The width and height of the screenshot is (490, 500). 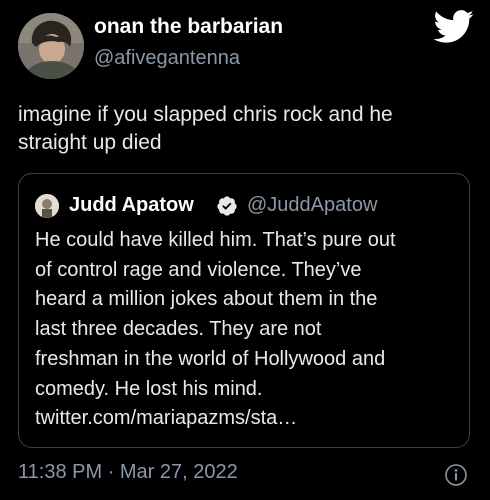 I want to click on verified-badge-icon, so click(x=227, y=206).